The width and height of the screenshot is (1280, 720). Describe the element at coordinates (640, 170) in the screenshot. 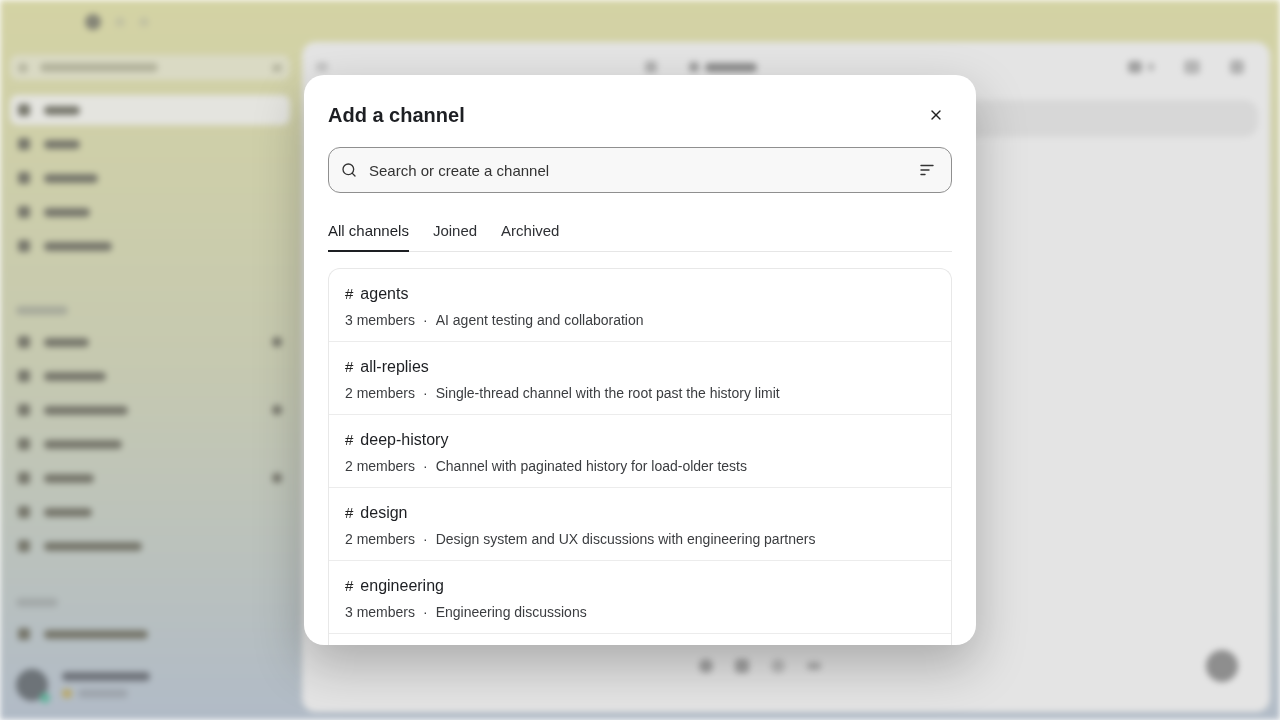

I see `search-field: Search or create a channel` at that location.